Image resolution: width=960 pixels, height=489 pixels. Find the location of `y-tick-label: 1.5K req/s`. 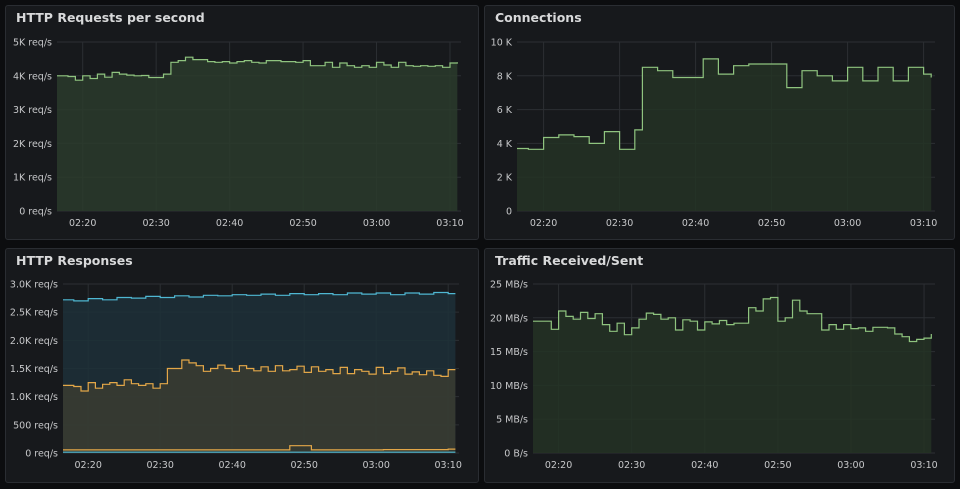

y-tick-label: 1.5K req/s is located at coordinates (34, 369).